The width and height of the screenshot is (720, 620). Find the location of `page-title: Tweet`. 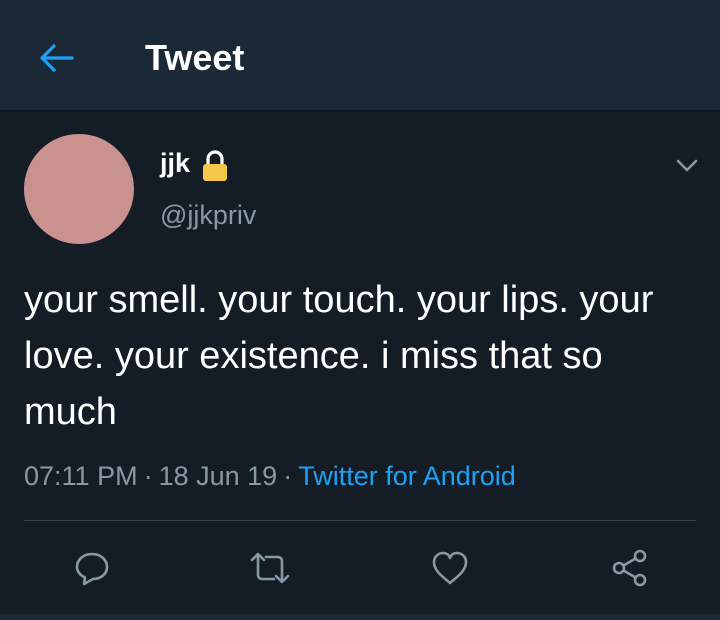

page-title: Tweet is located at coordinates (195, 57).